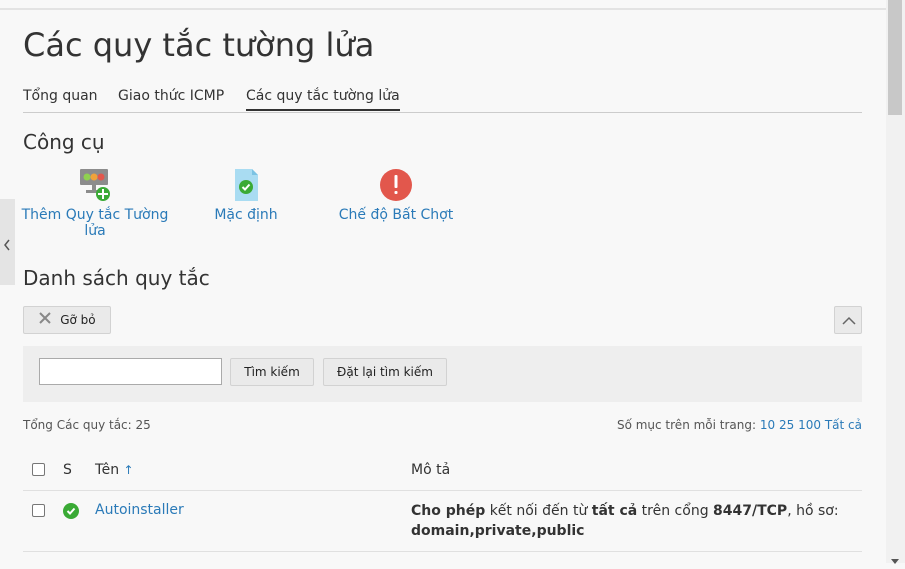  What do you see at coordinates (813, 511) in the screenshot?
I see `desc-text-3: , hồ sơ:` at bounding box center [813, 511].